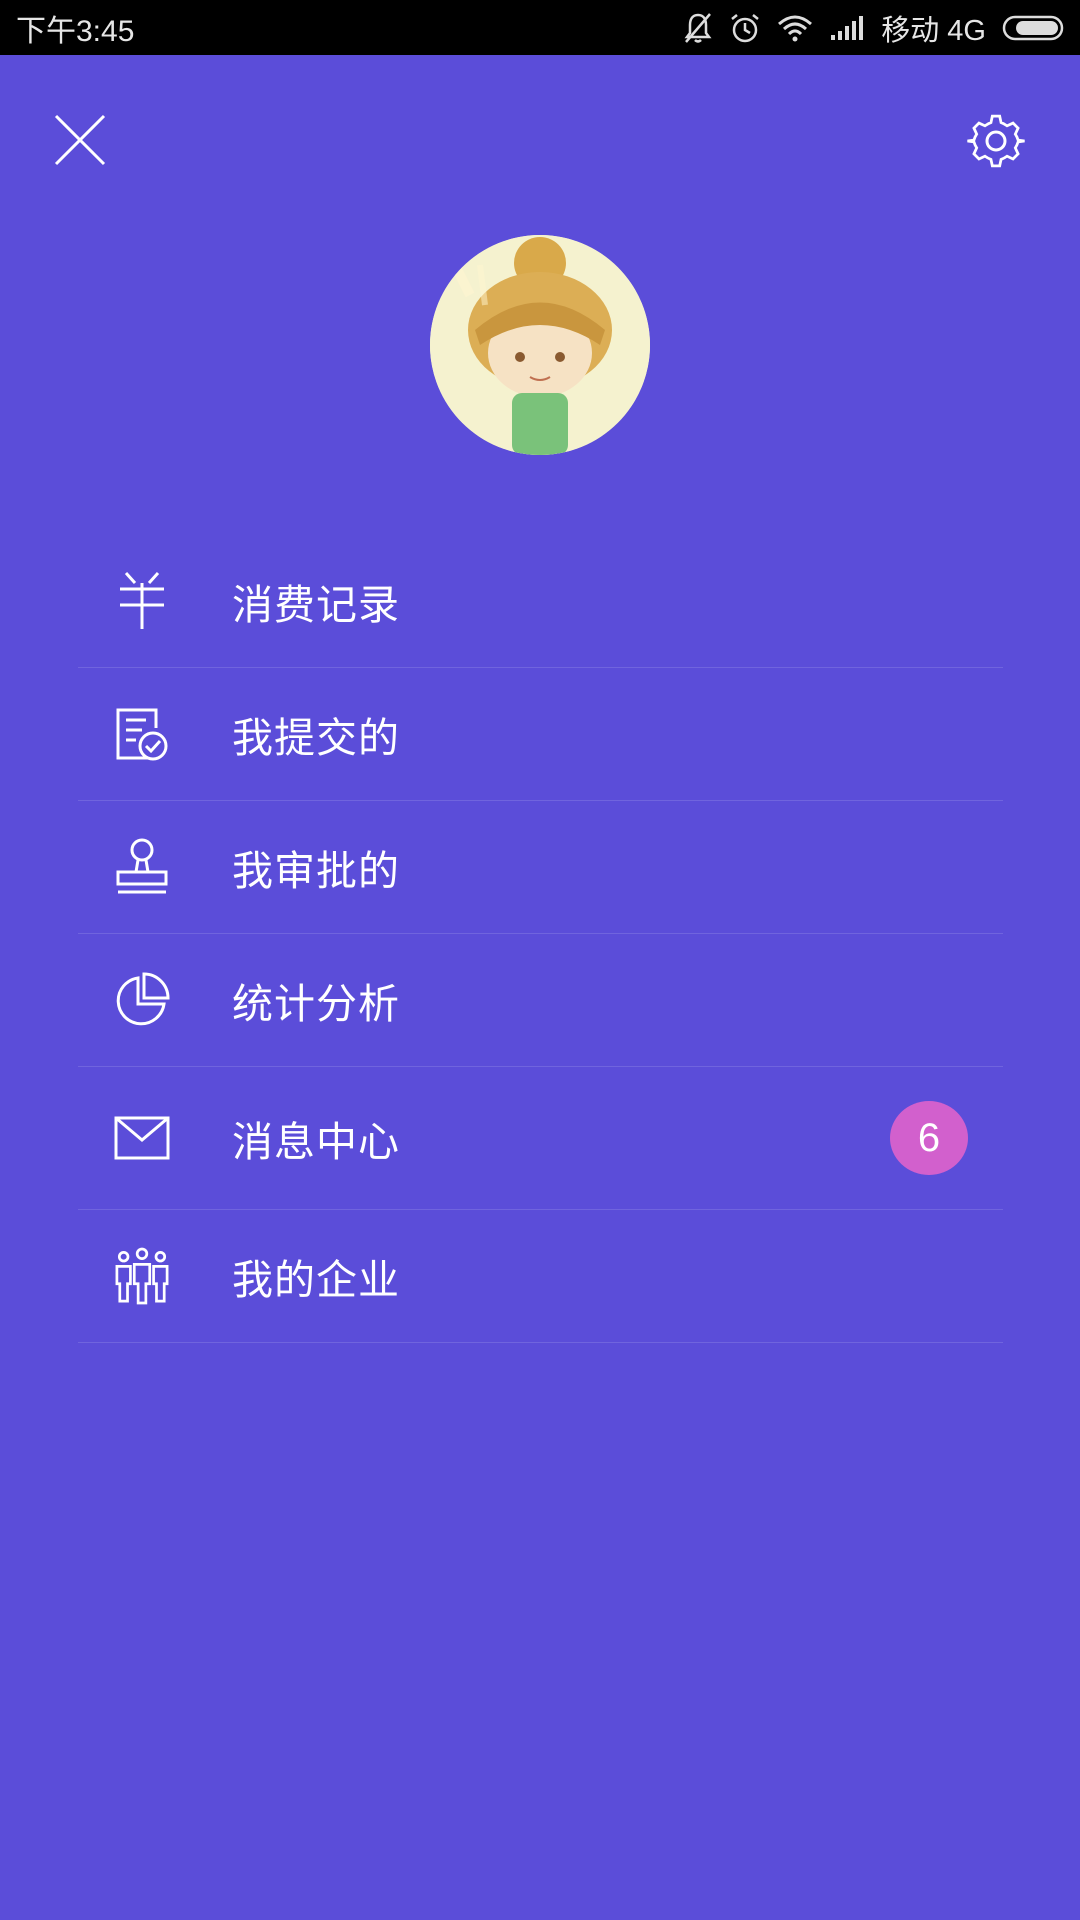  What do you see at coordinates (698, 27) in the screenshot?
I see `bell-off-icon` at bounding box center [698, 27].